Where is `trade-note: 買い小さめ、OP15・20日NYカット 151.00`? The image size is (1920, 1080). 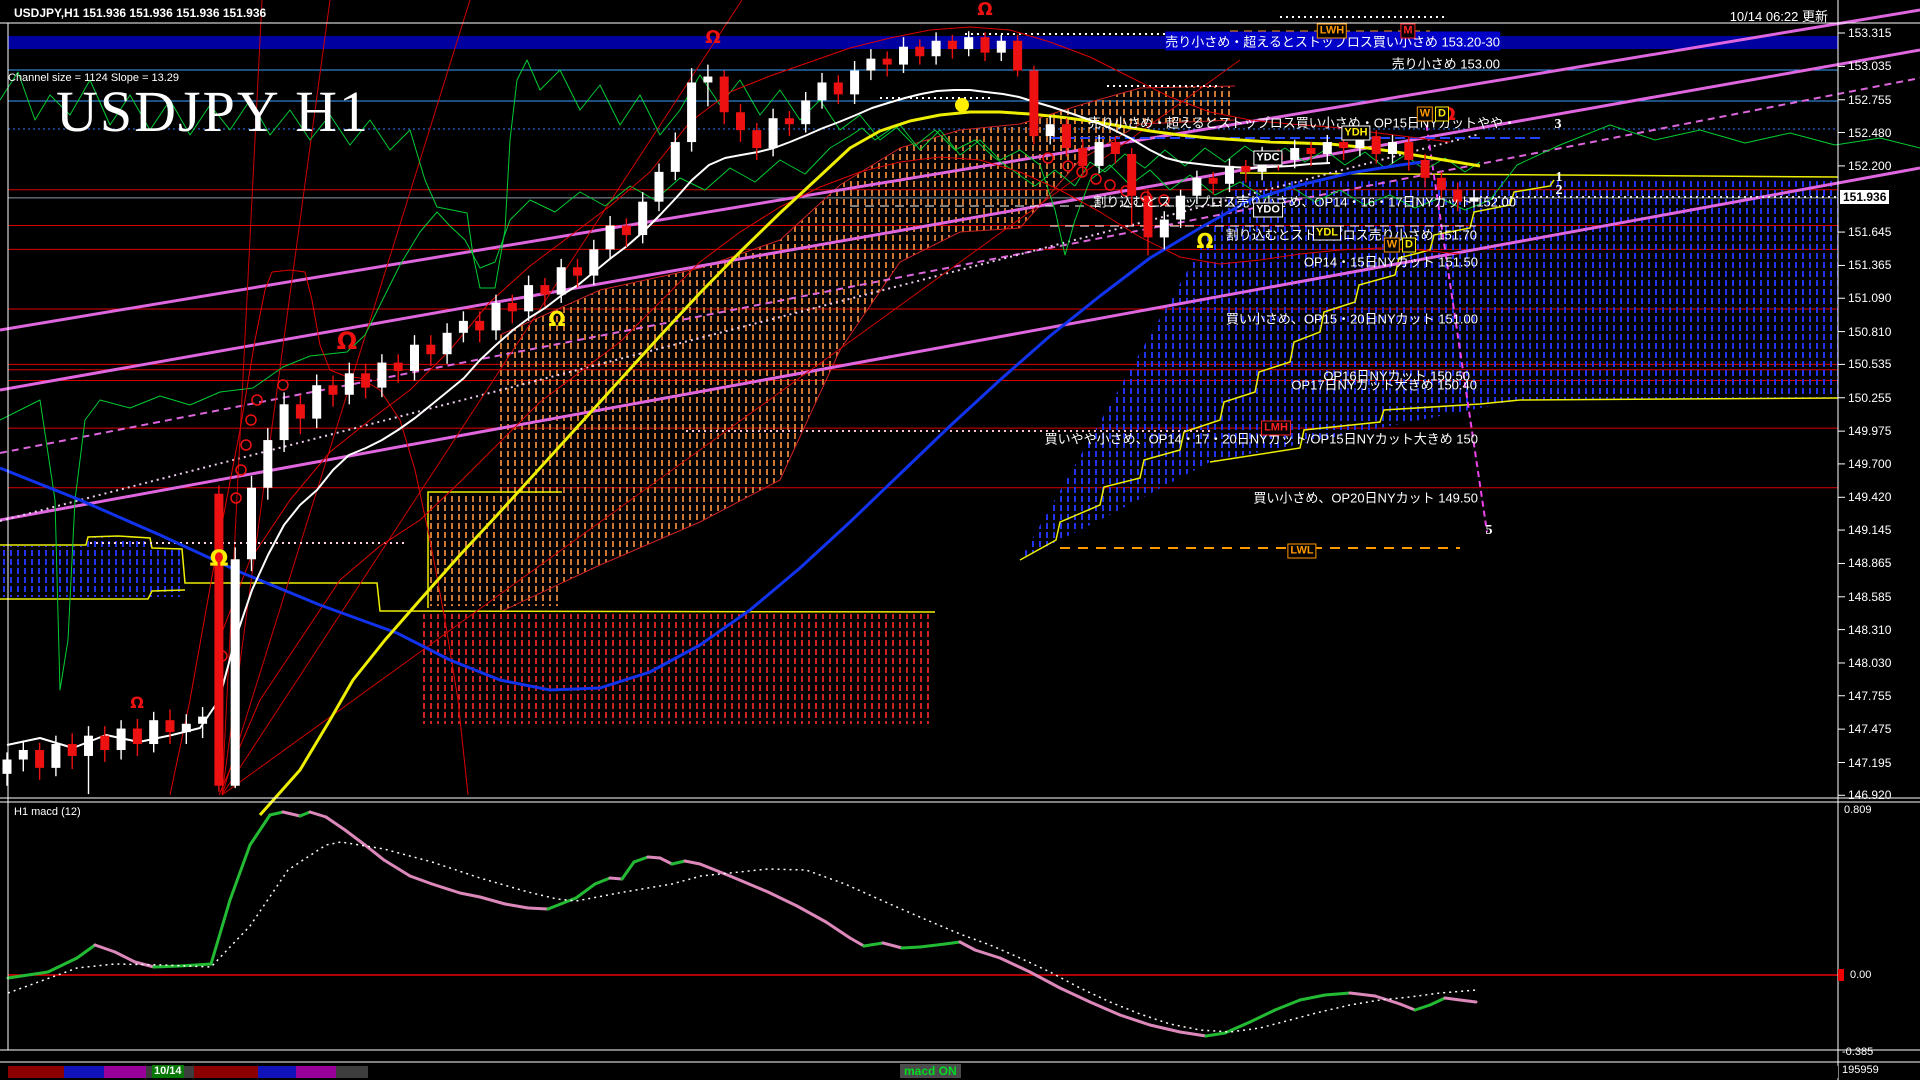
trade-note: 買い小さめ、OP15・20日NYカット 151.00 is located at coordinates (1351, 319).